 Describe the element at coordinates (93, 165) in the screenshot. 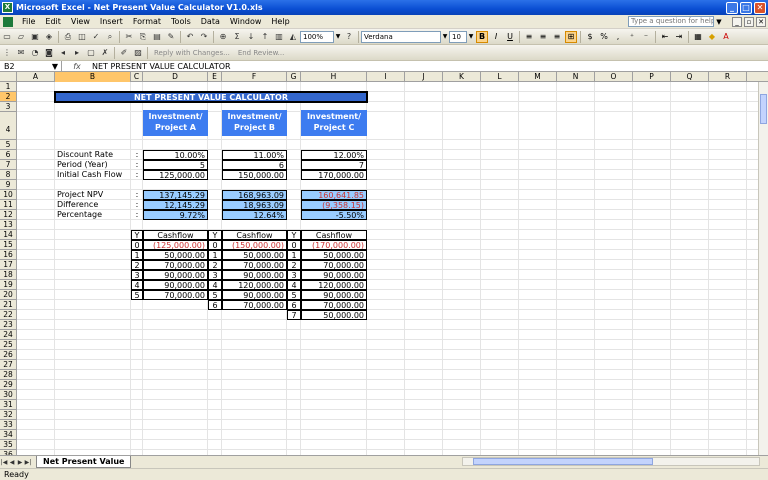

I see `label-period: Period (Year)` at that location.